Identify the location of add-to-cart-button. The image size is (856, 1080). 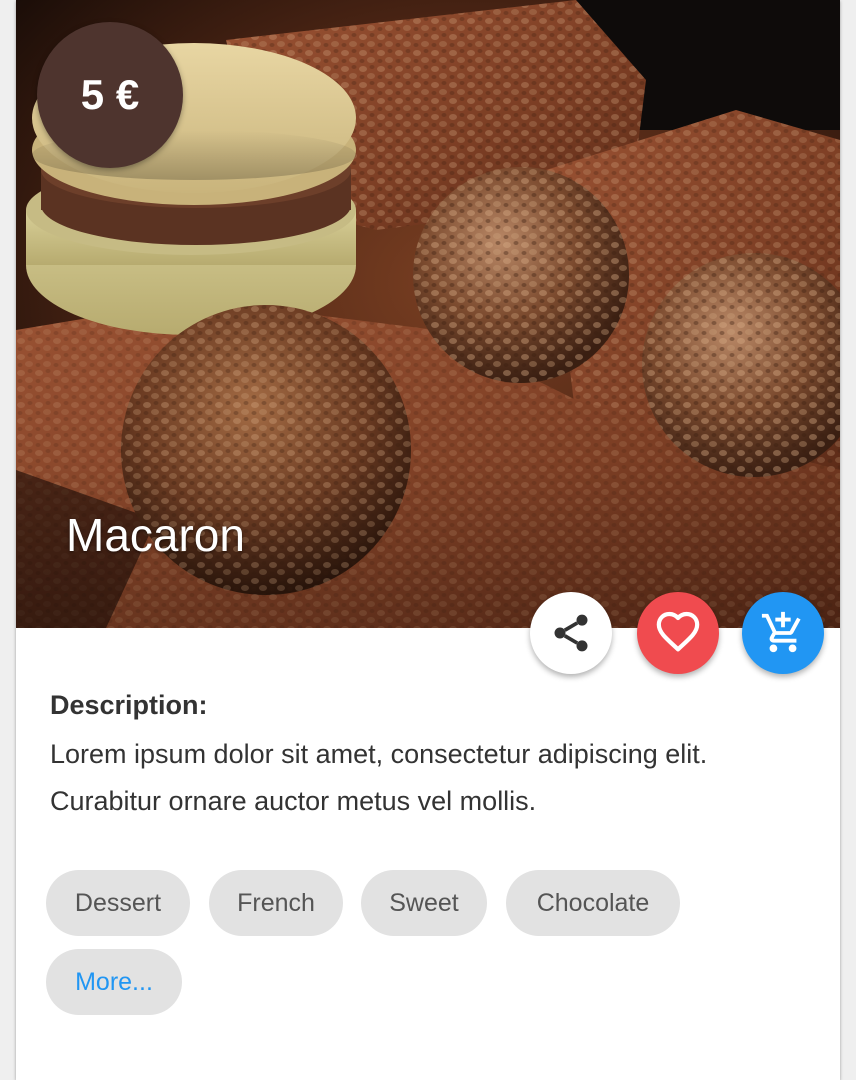
(783, 633).